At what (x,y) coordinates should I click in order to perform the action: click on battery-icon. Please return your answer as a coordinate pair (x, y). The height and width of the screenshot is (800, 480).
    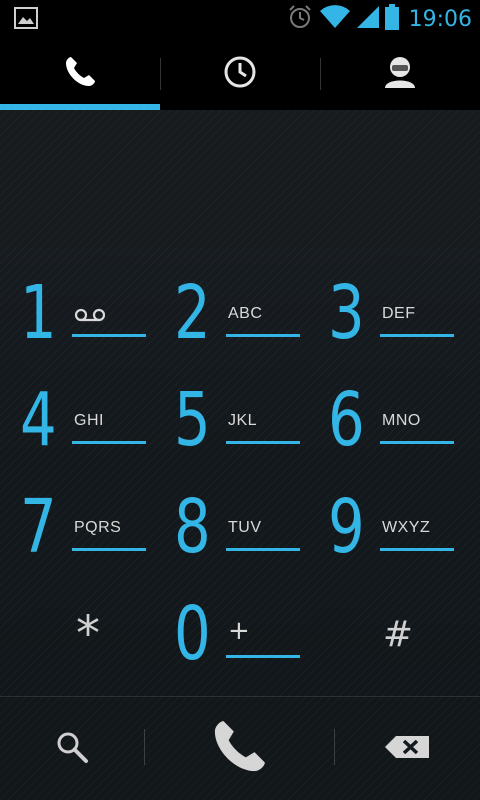
    Looking at the image, I should click on (391, 19).